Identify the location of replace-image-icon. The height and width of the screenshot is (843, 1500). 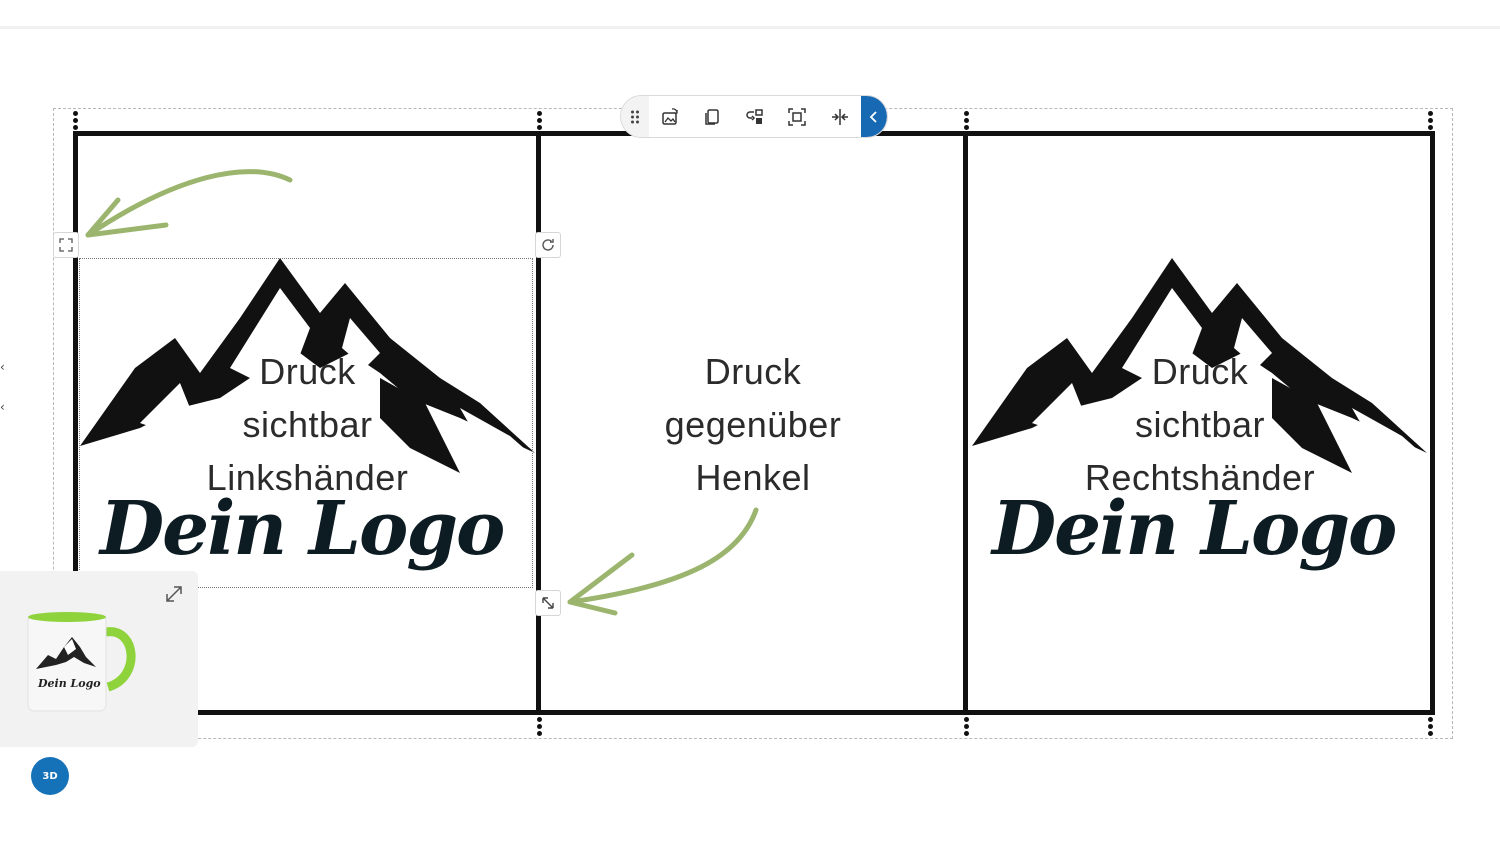
(670, 116).